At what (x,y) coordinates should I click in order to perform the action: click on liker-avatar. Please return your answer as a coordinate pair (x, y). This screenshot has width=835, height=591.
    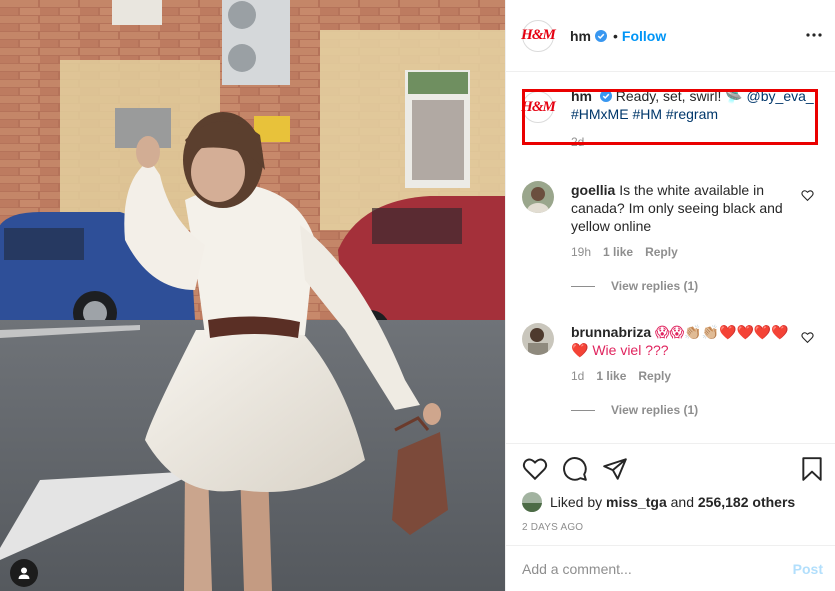
    Looking at the image, I should click on (532, 502).